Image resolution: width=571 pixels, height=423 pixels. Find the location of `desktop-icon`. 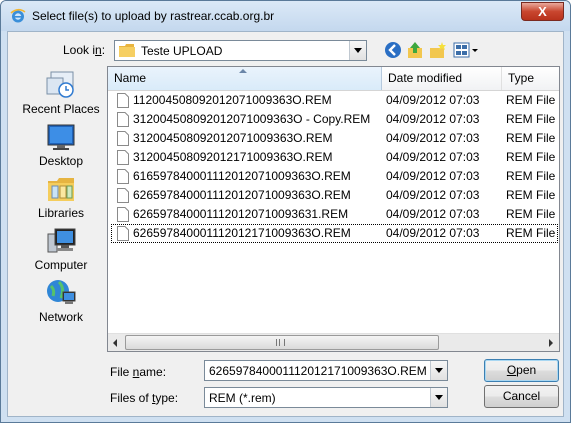

desktop-icon is located at coordinates (61, 137).